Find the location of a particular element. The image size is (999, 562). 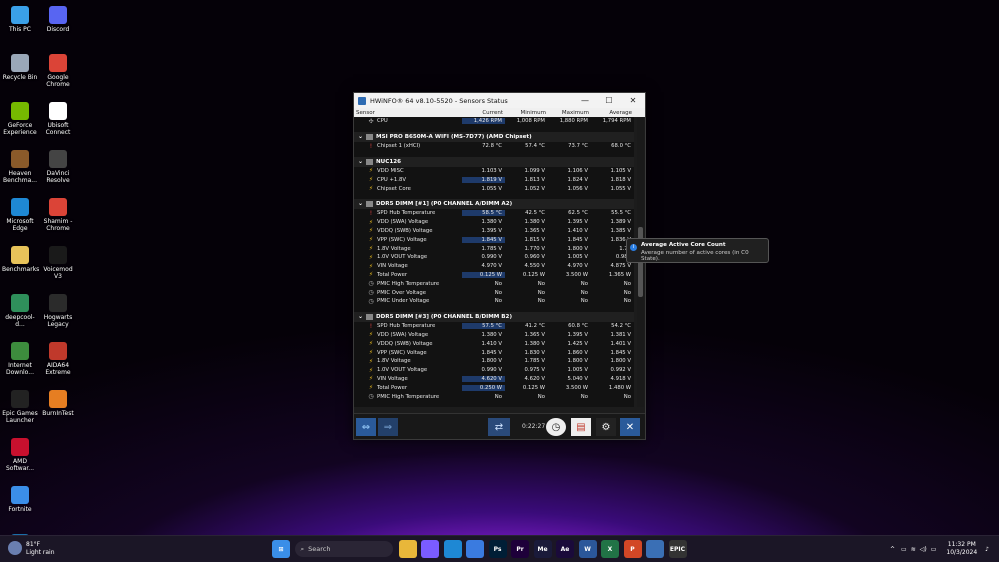

collapse-arrows-icon: ⇔ is located at coordinates (366, 427).